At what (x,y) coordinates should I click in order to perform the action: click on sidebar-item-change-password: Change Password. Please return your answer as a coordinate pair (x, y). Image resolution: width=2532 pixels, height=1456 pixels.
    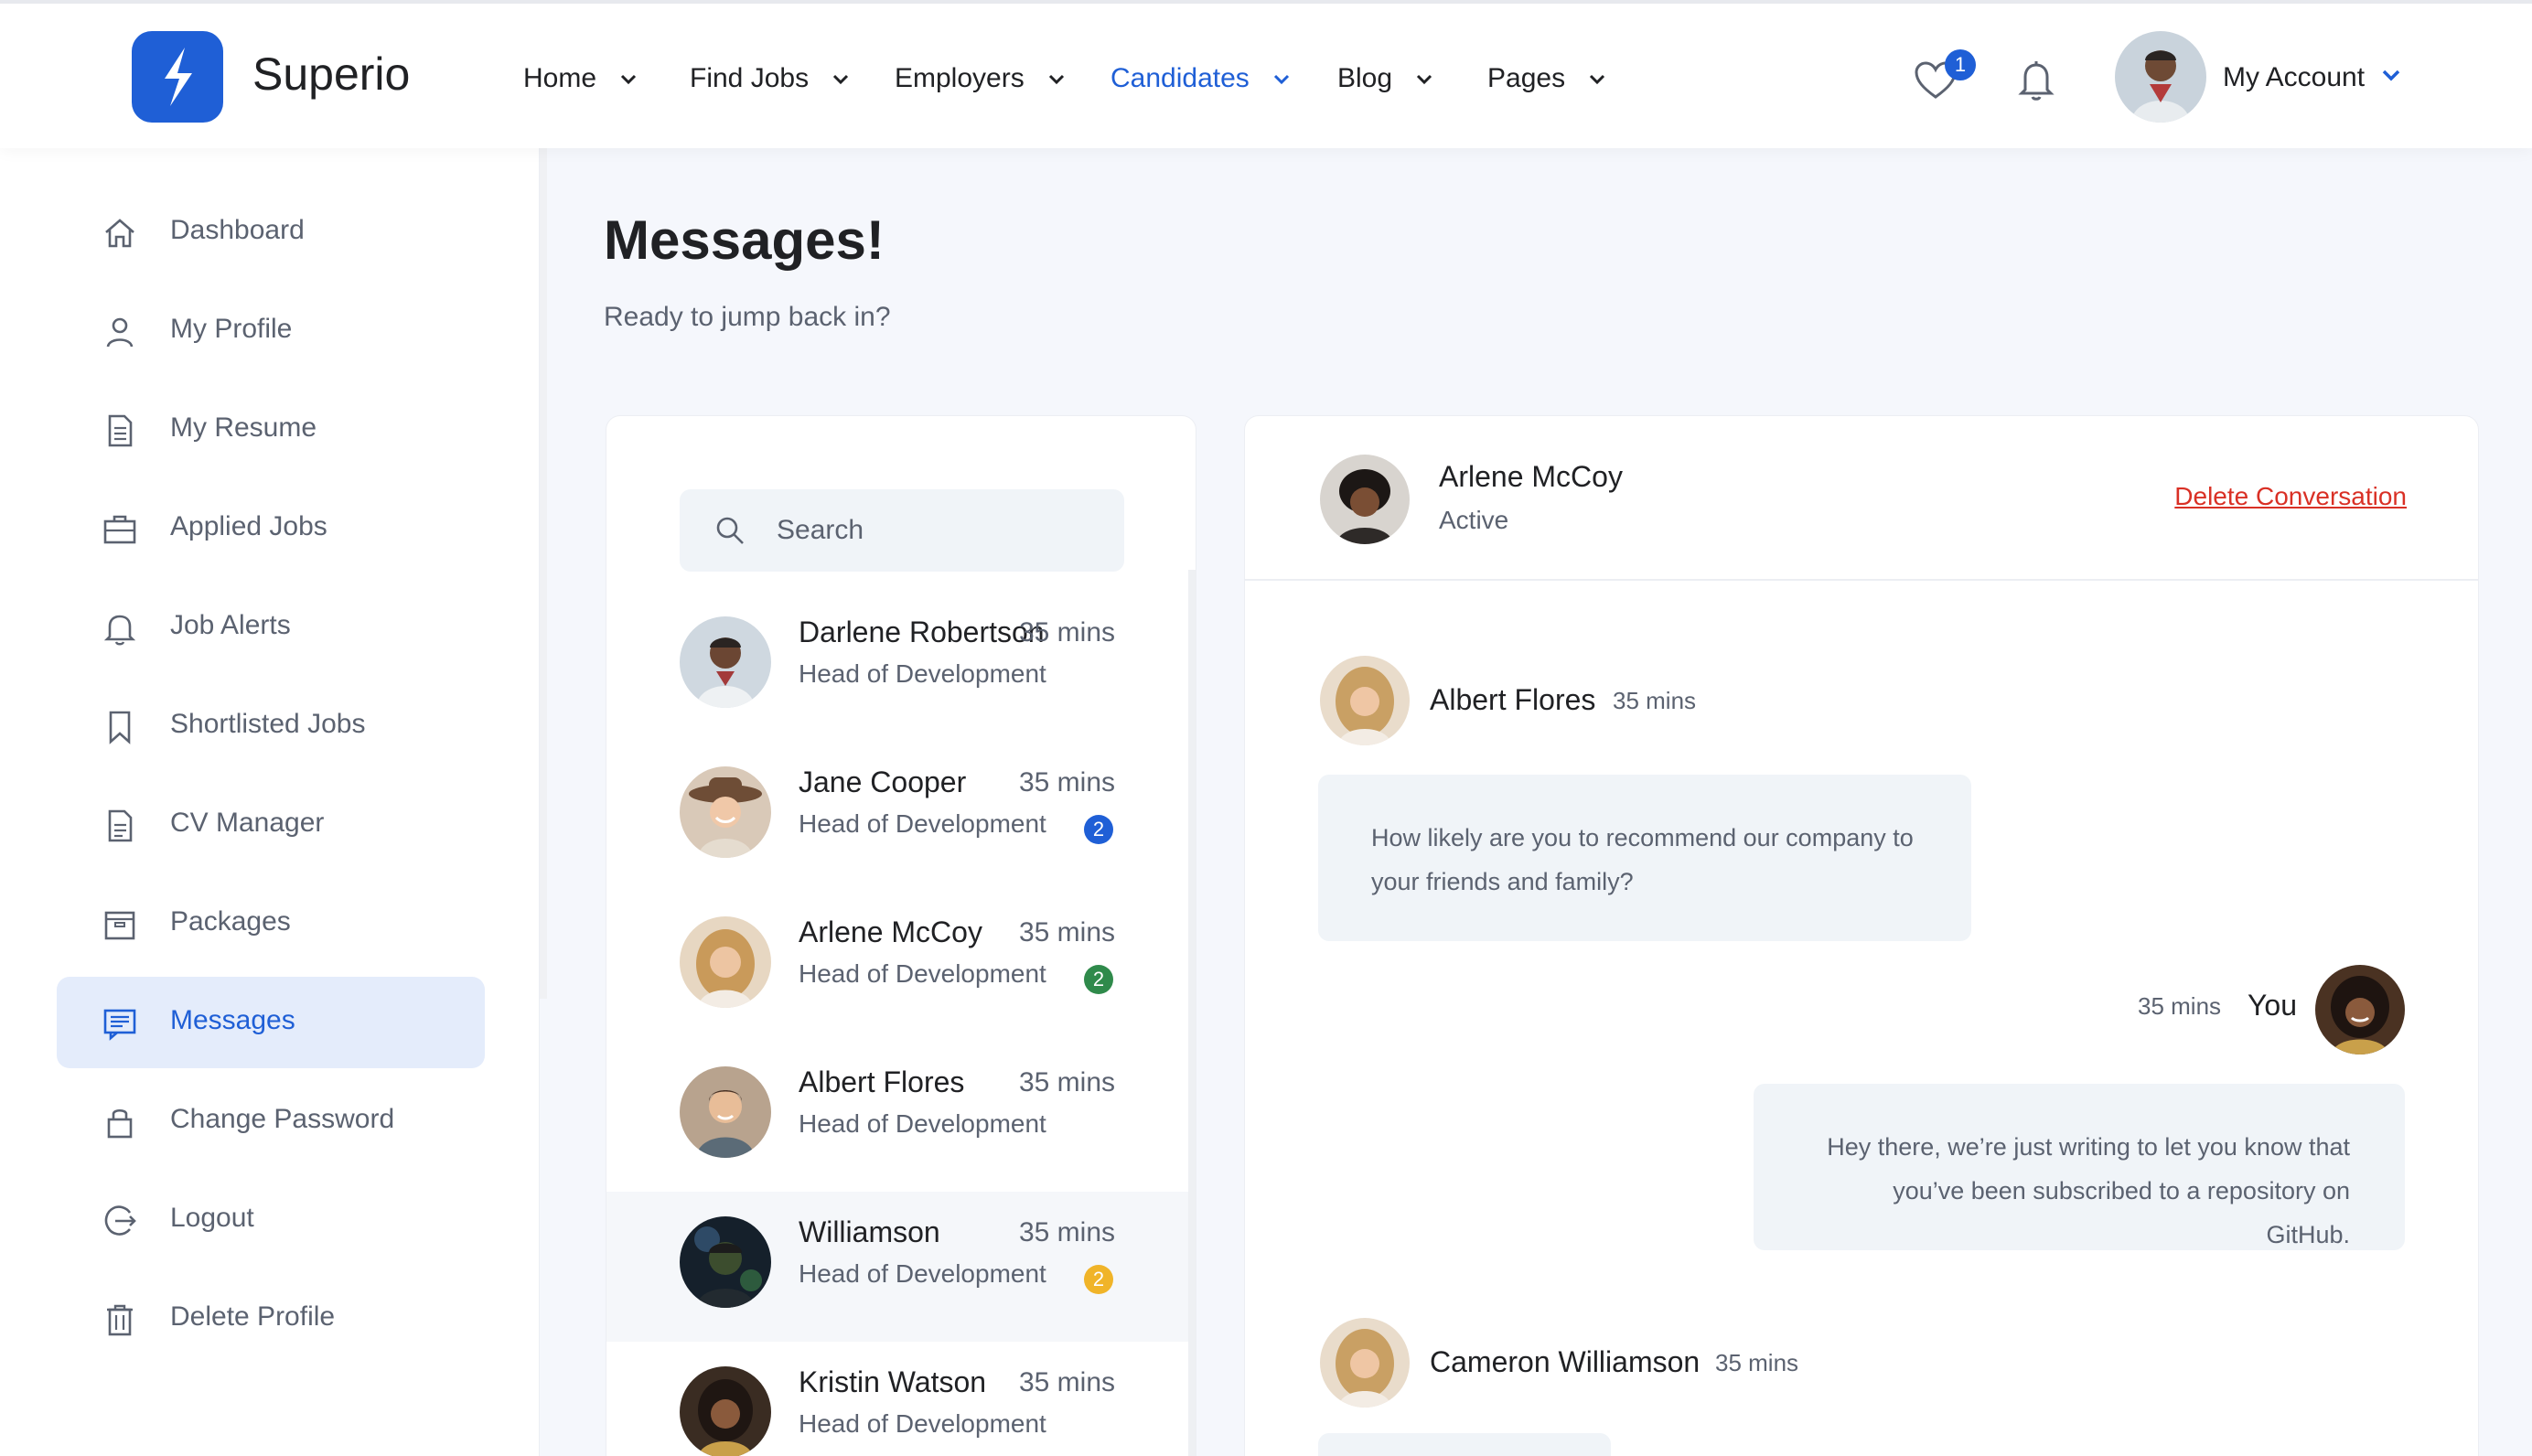
    Looking at the image, I should click on (271, 1121).